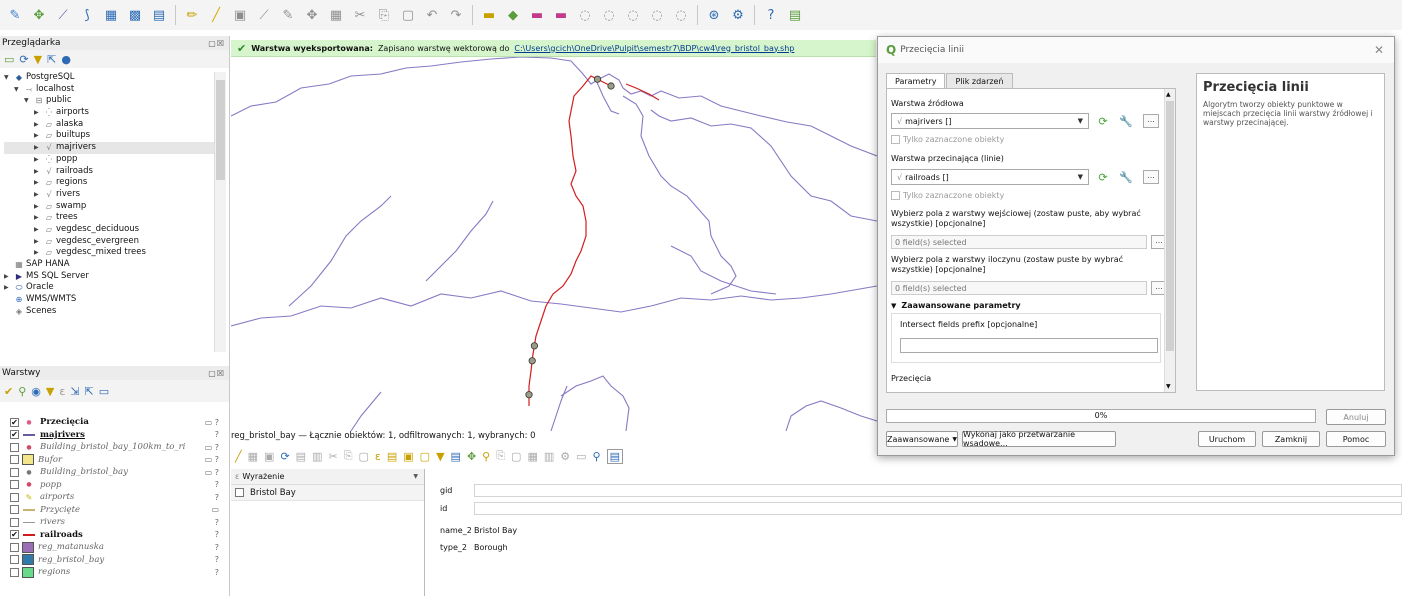 The width and height of the screenshot is (1402, 596). What do you see at coordinates (1356, 439) in the screenshot?
I see `help-button: Pomoc` at bounding box center [1356, 439].